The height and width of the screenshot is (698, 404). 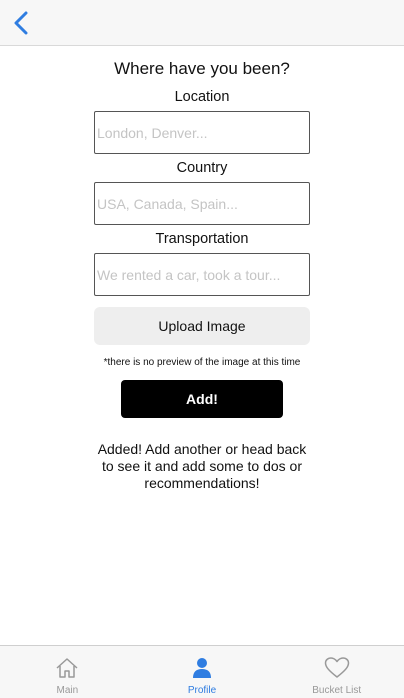 What do you see at coordinates (337, 668) in the screenshot?
I see `heart-icon` at bounding box center [337, 668].